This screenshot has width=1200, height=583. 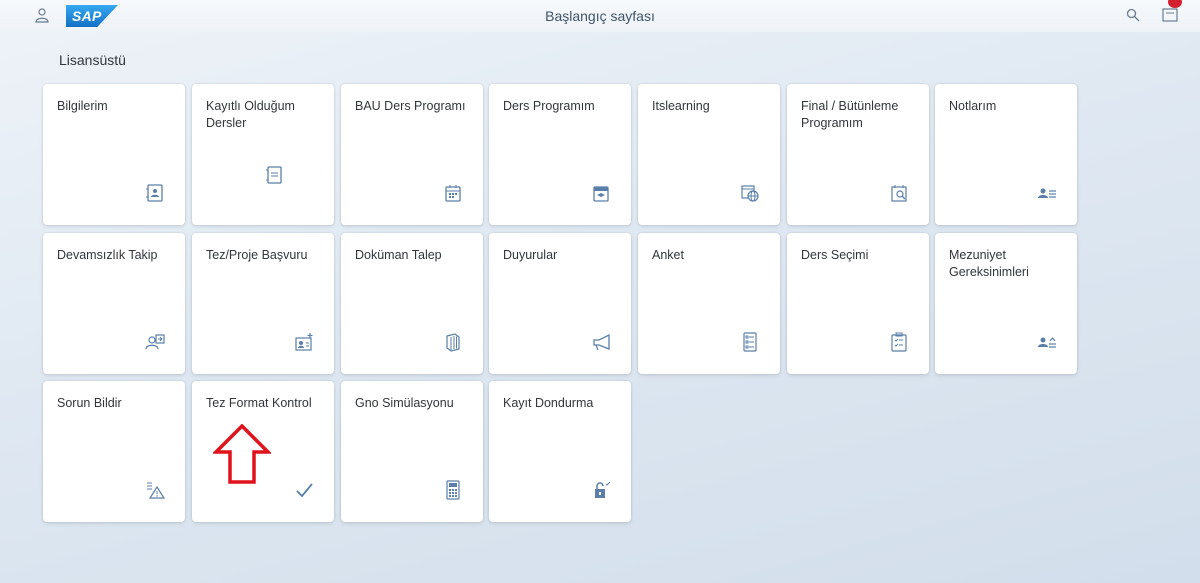 I want to click on checkmark-icon, so click(x=304, y=490).